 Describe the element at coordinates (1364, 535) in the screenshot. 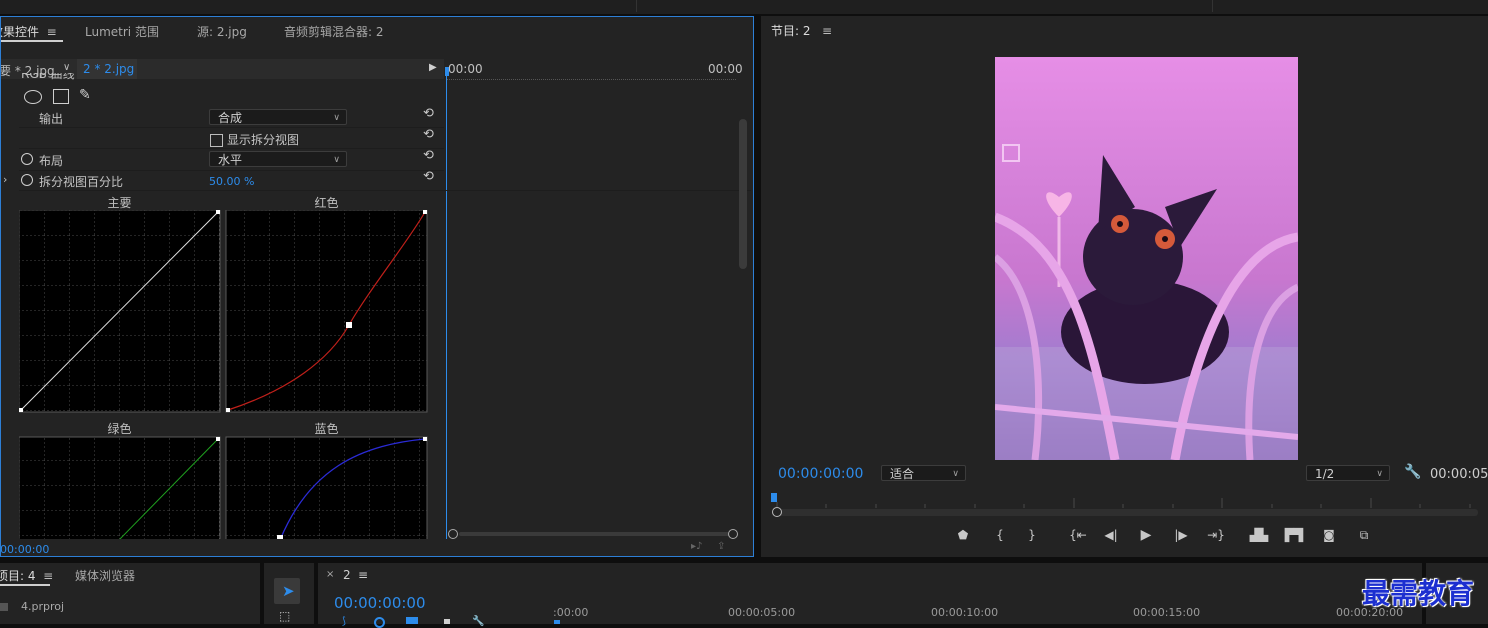

I see `compare-view-icon: ⧉` at that location.